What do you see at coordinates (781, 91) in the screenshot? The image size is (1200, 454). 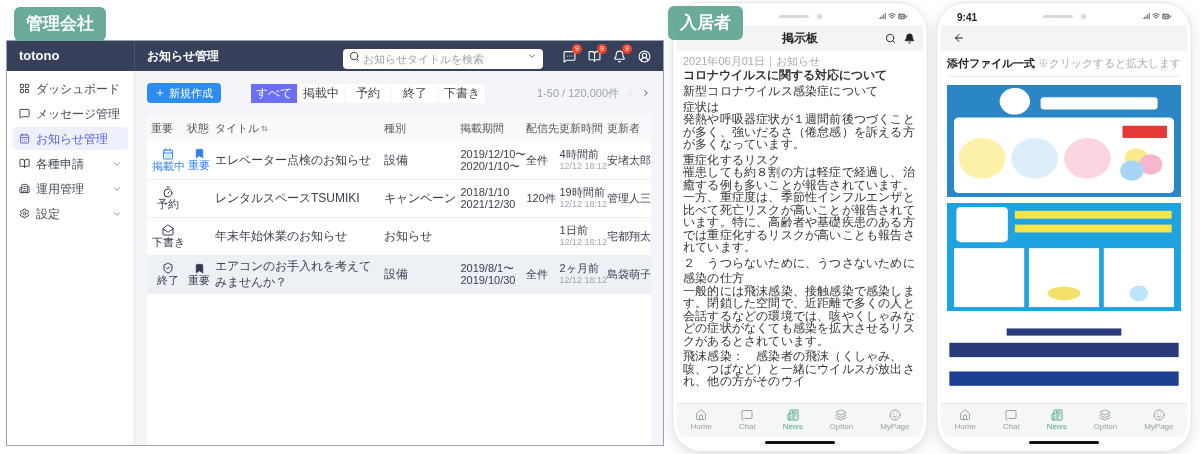 I see `article-paragraph: 新型コロナウイルス感染症について` at bounding box center [781, 91].